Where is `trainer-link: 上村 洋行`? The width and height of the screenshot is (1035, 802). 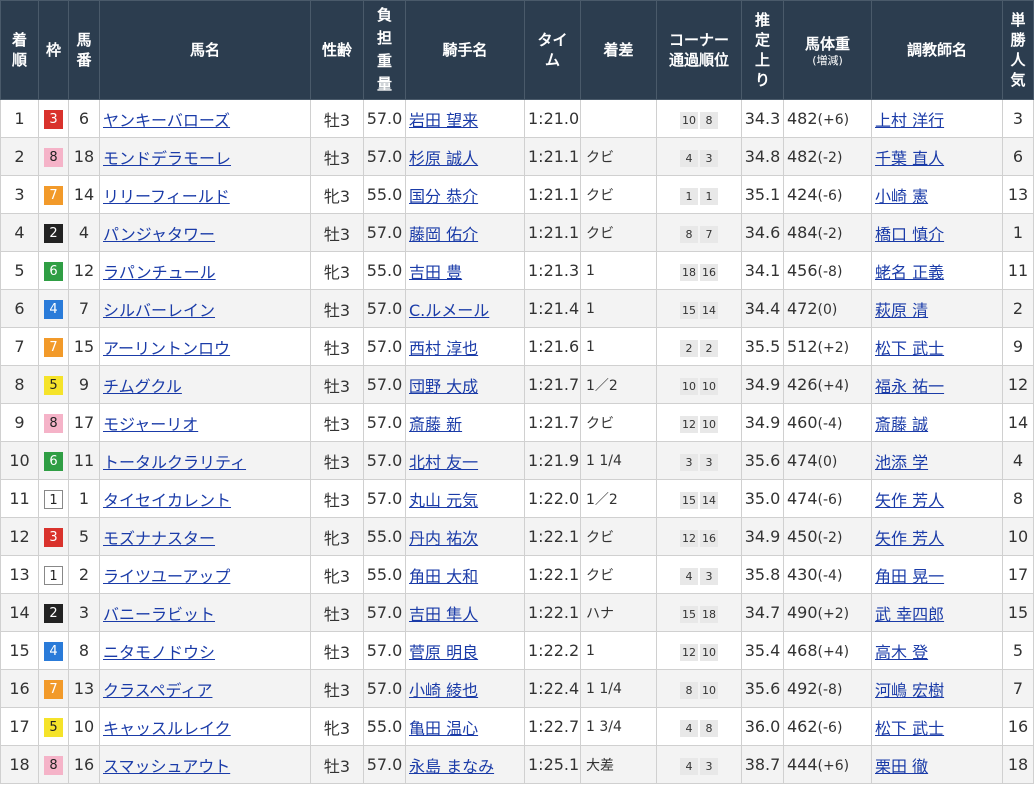
trainer-link: 上村 洋行 is located at coordinates (909, 120).